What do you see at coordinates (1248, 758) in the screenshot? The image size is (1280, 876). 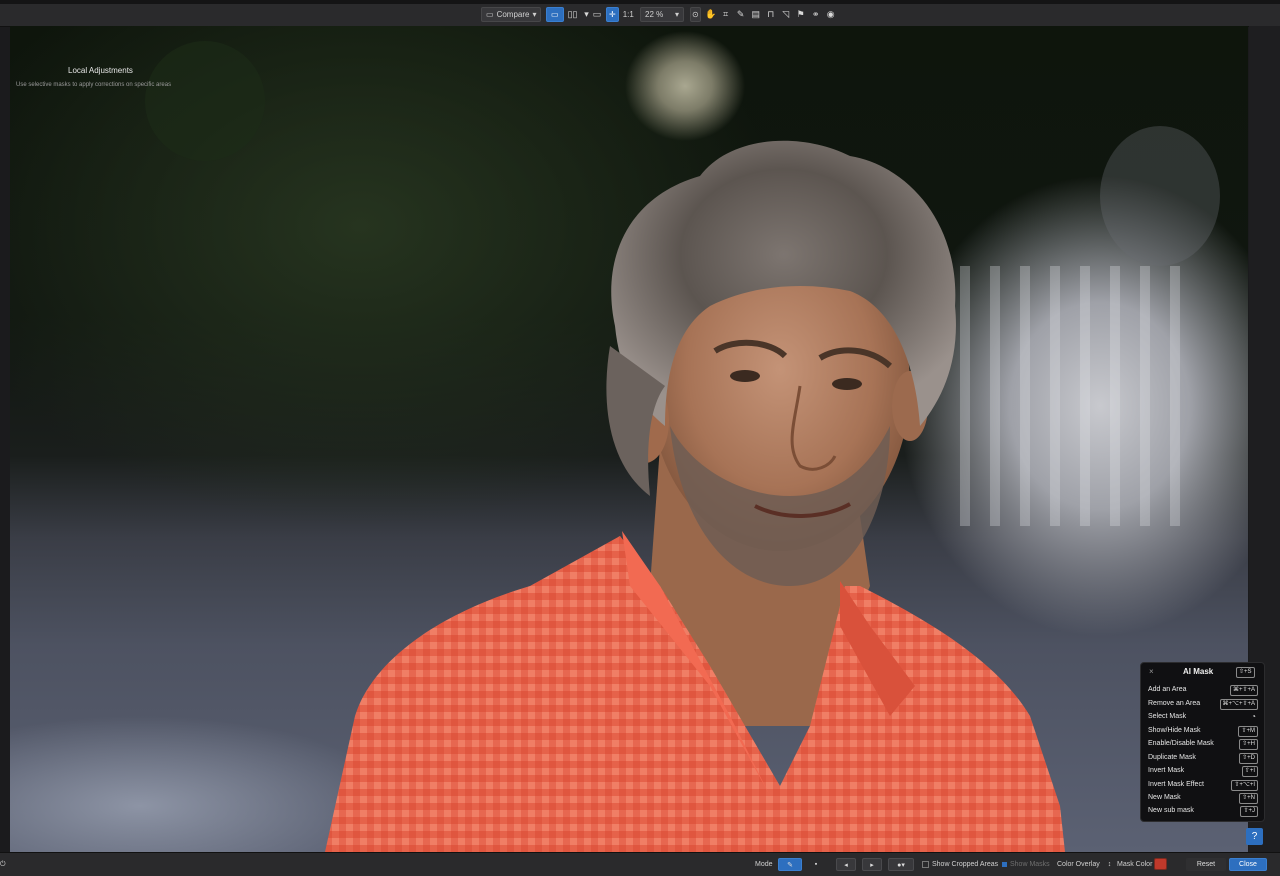 I see `shortcut-key: ⇧+D` at bounding box center [1248, 758].